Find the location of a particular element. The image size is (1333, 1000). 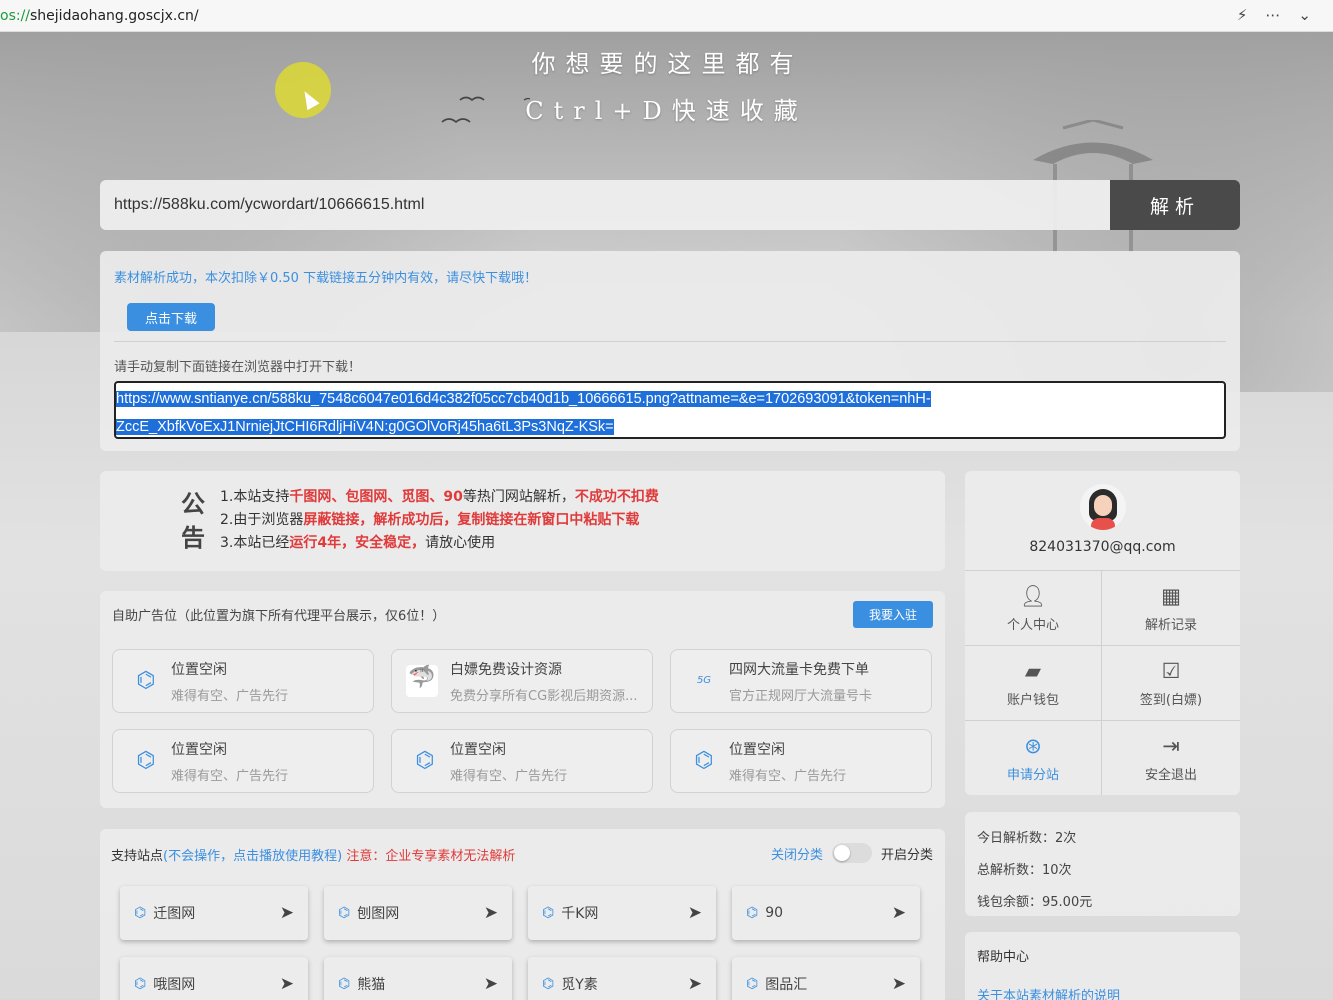

menu-label: 解析记录 is located at coordinates (1170, 625).